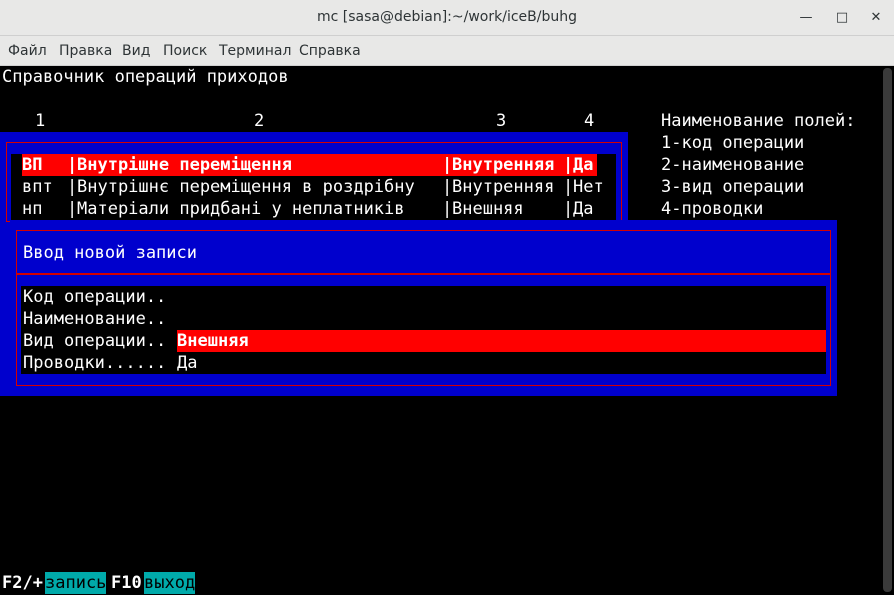 This screenshot has height=595, width=894. Describe the element at coordinates (842, 18) in the screenshot. I see `maximize-icon: □` at that location.